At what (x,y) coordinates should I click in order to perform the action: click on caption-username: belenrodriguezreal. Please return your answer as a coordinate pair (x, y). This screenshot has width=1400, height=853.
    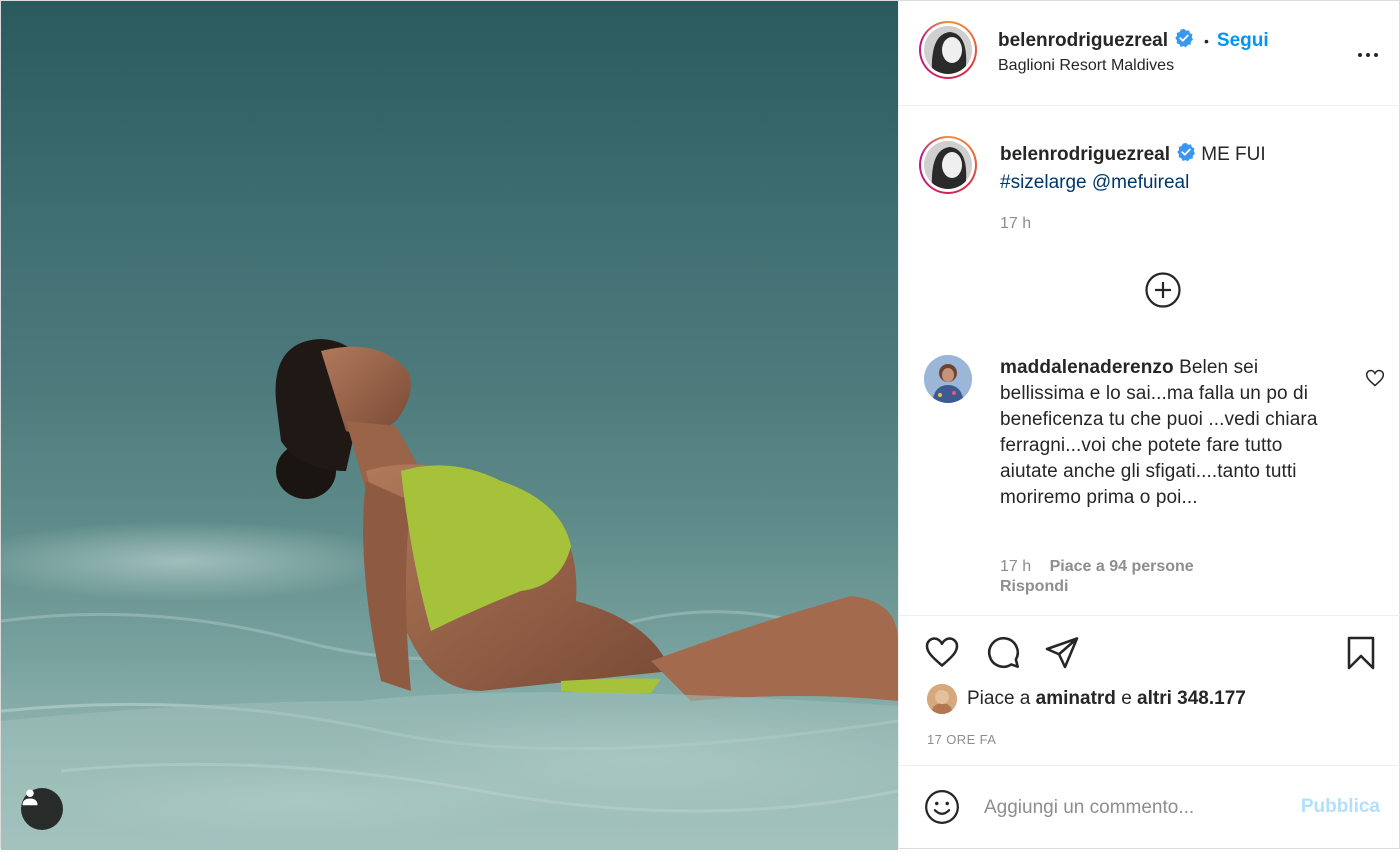
    Looking at the image, I should click on (1085, 154).